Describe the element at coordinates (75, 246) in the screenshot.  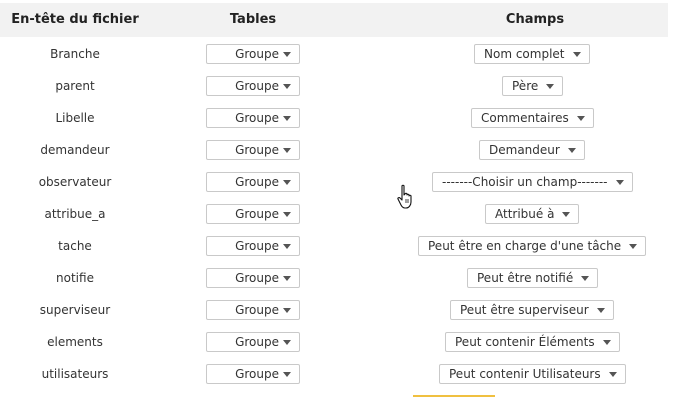
I see `file-header-label: tache` at that location.